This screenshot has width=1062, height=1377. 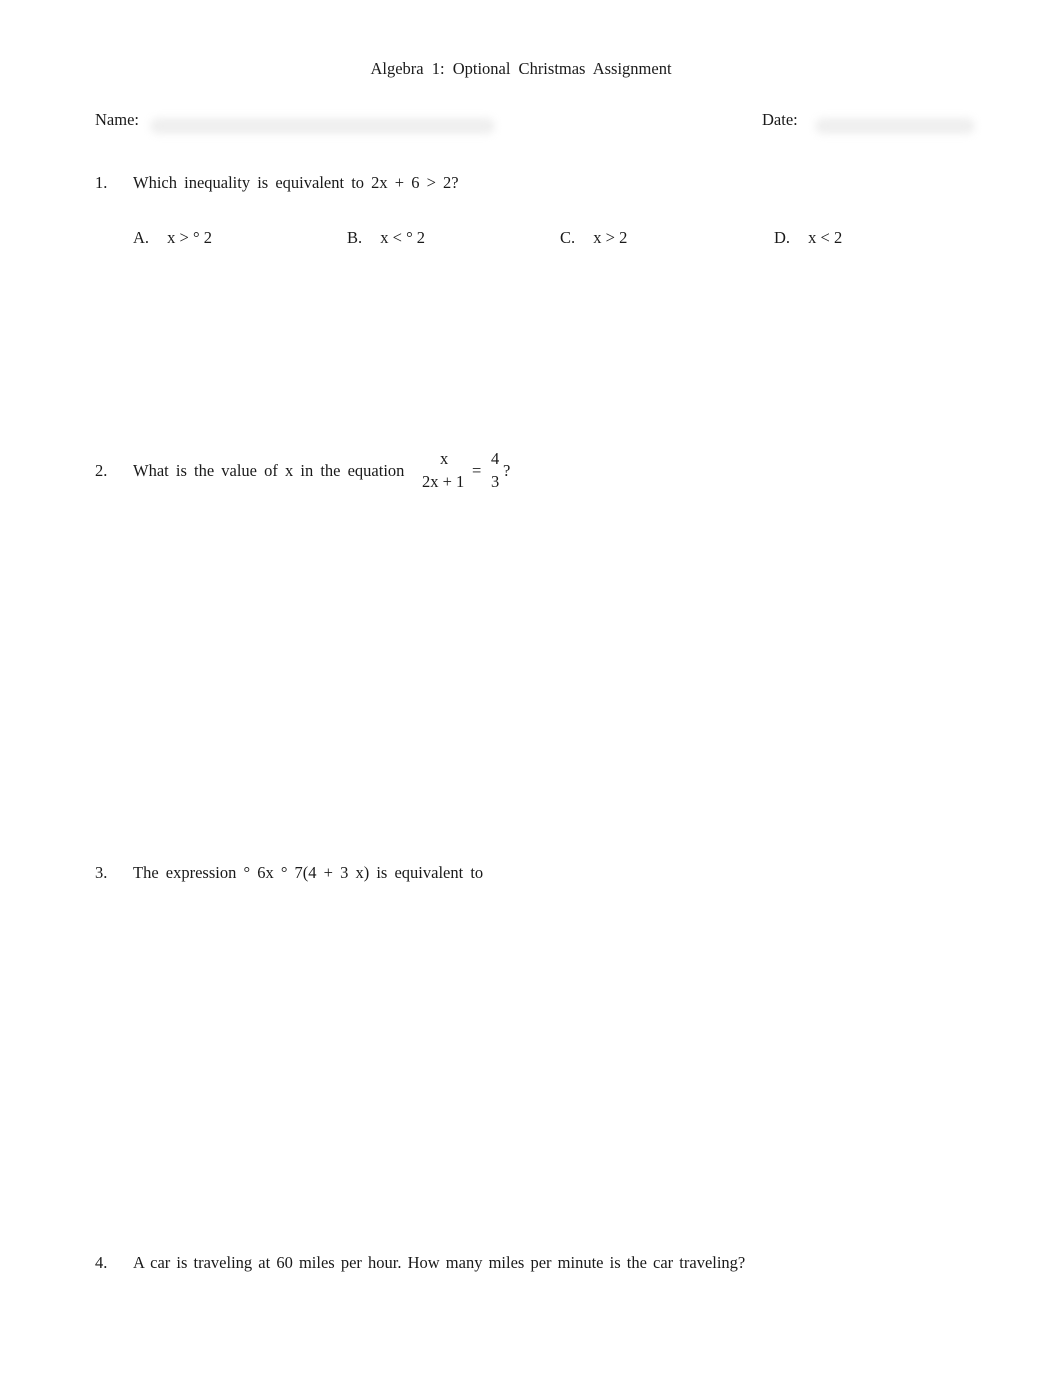 What do you see at coordinates (269, 470) in the screenshot?
I see `question-text: What is the value of x in the equation` at bounding box center [269, 470].